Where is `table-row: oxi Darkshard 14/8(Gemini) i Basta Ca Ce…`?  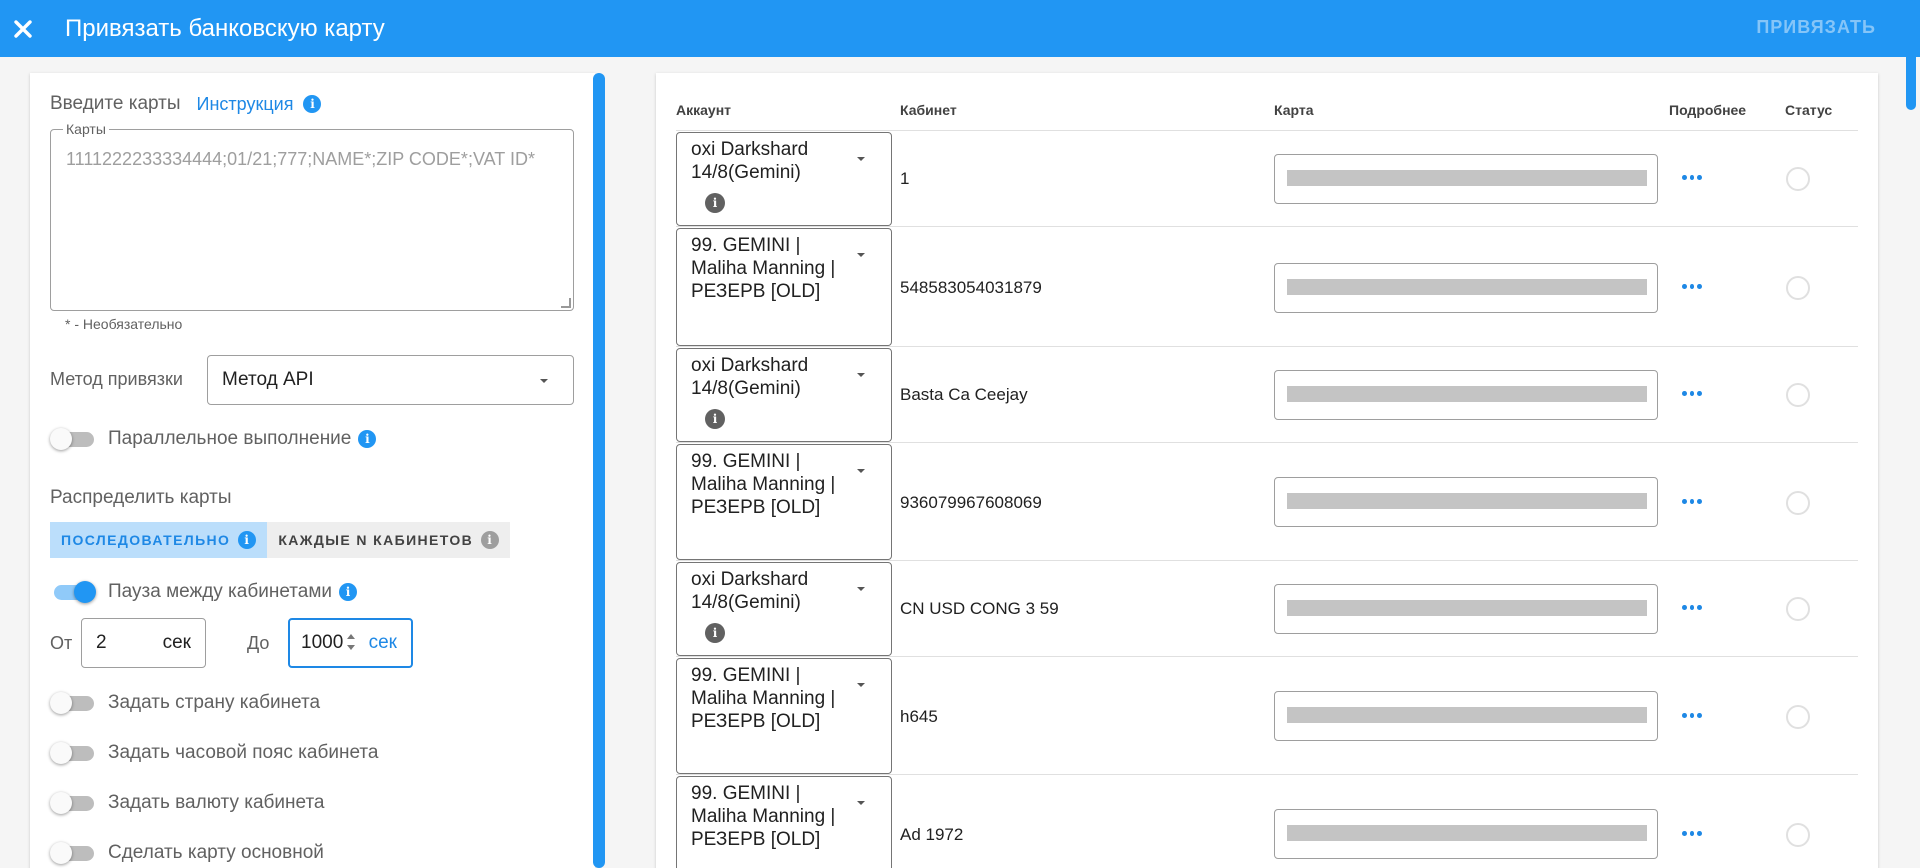 table-row: oxi Darkshard 14/8(Gemini) i Basta Ca Ce… is located at coordinates (1267, 395).